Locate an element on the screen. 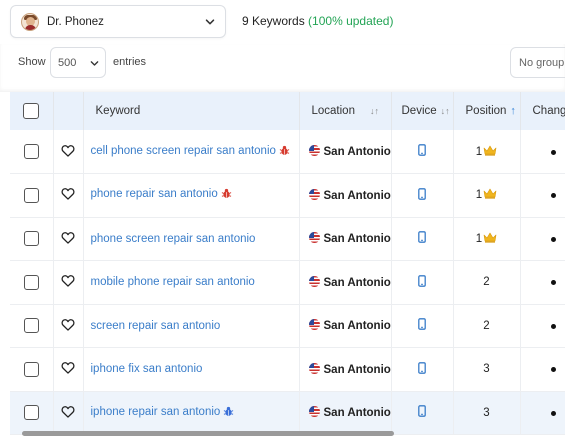 The height and width of the screenshot is (436, 565). entries-per-page-select: 500 is located at coordinates (78, 62).